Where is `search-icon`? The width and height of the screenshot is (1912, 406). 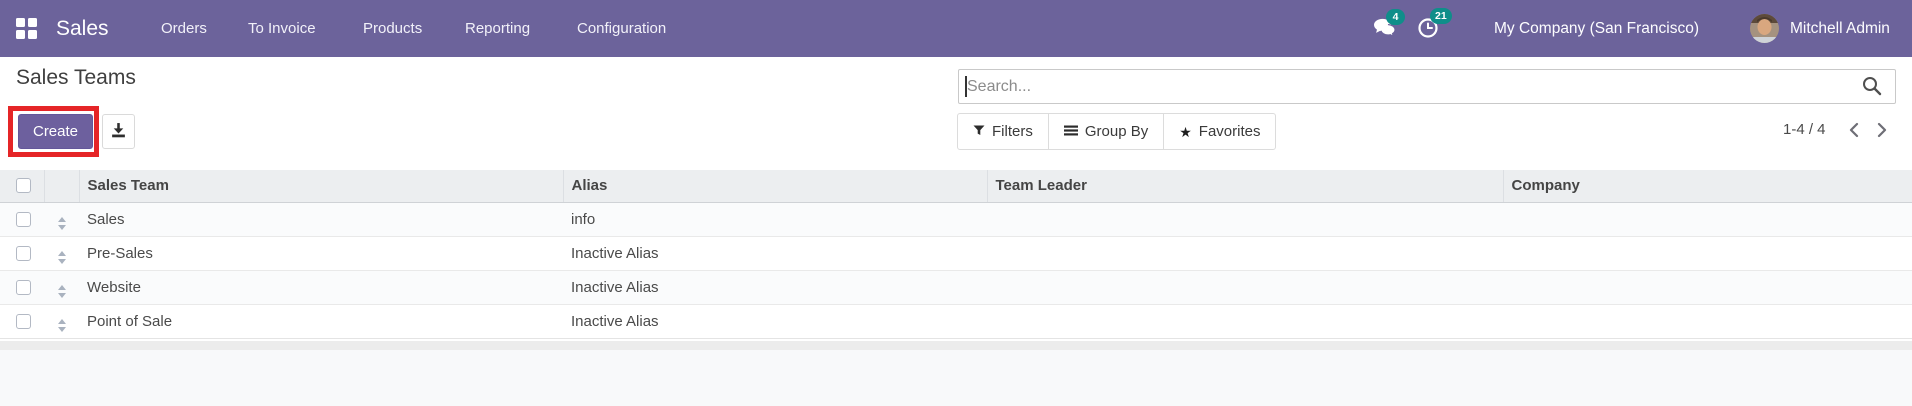 search-icon is located at coordinates (1872, 87).